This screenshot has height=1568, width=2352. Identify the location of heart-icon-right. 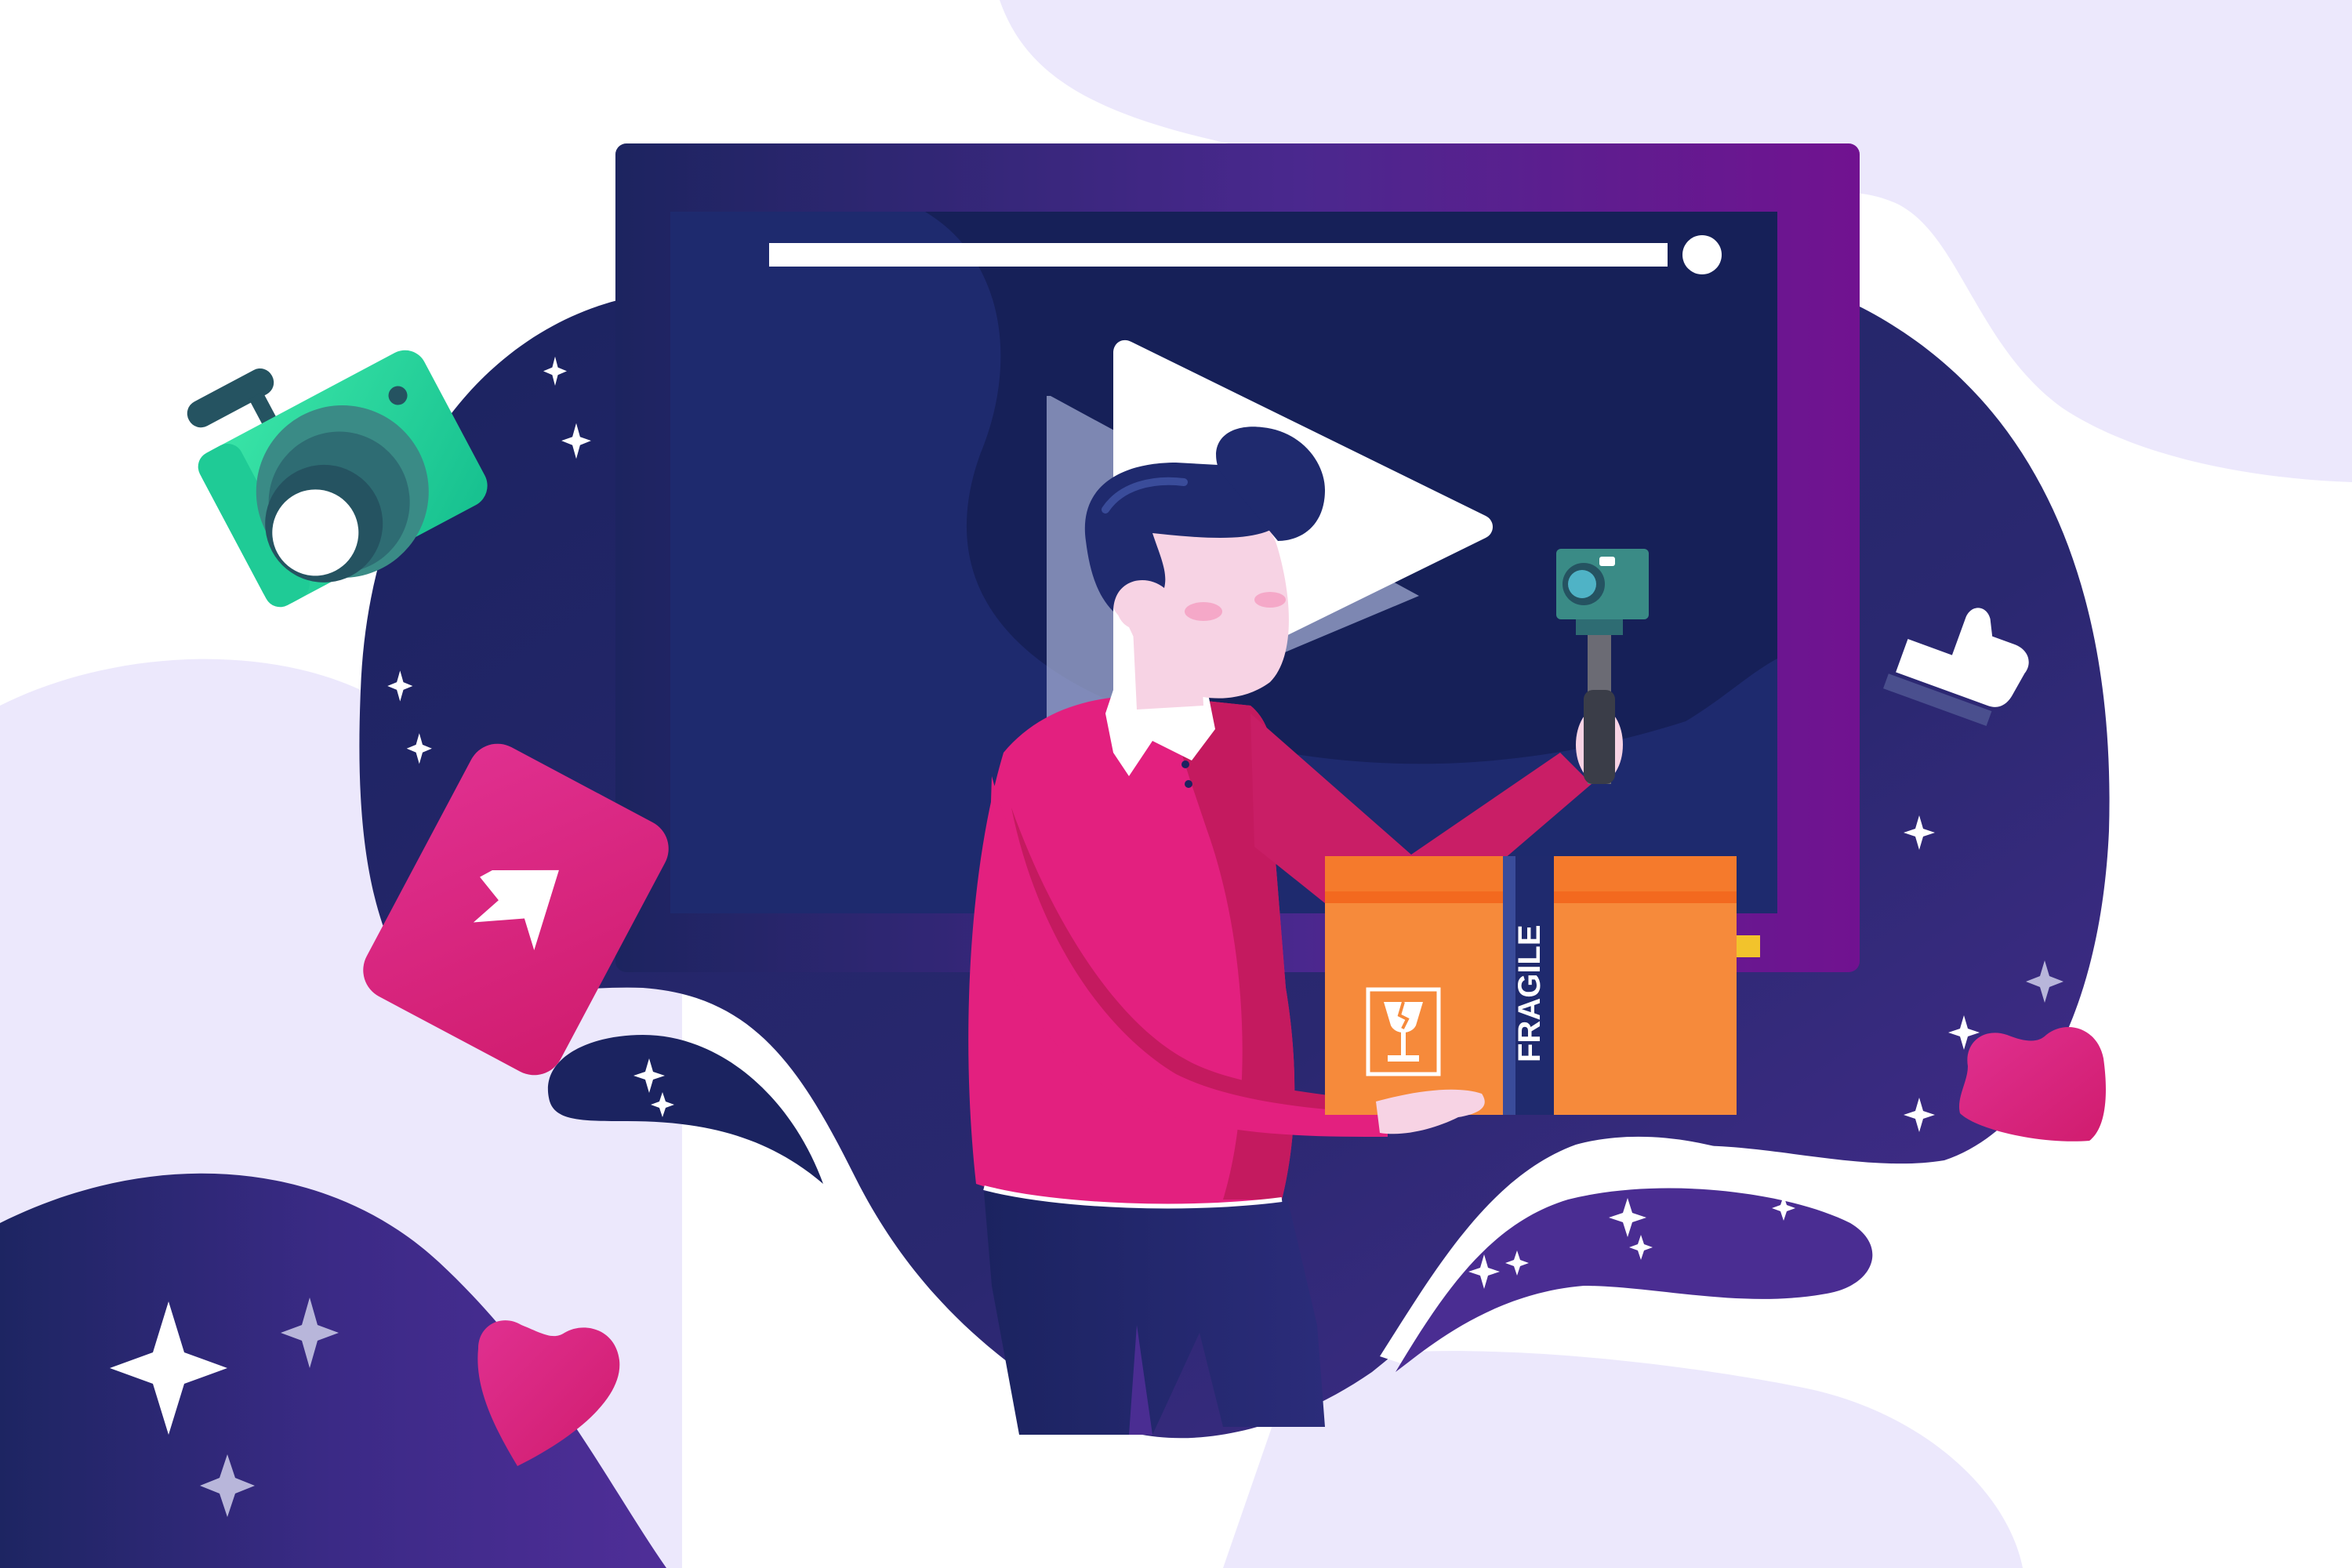
(2032, 1084).